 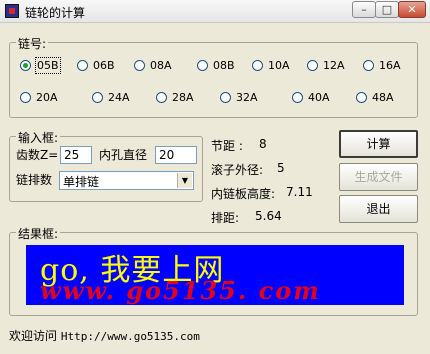 What do you see at coordinates (299, 192) in the screenshot?
I see `plate-height-value: 7.11` at bounding box center [299, 192].